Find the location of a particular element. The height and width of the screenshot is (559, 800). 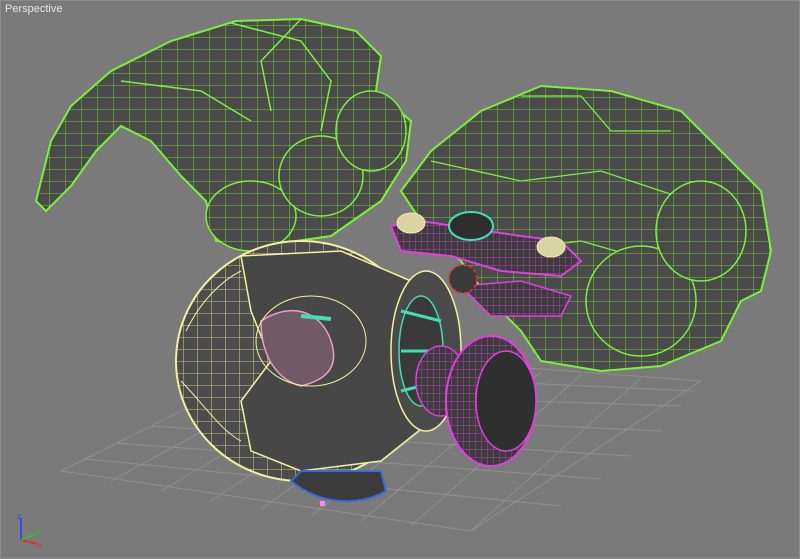

bottom-cap is located at coordinates (338, 488).